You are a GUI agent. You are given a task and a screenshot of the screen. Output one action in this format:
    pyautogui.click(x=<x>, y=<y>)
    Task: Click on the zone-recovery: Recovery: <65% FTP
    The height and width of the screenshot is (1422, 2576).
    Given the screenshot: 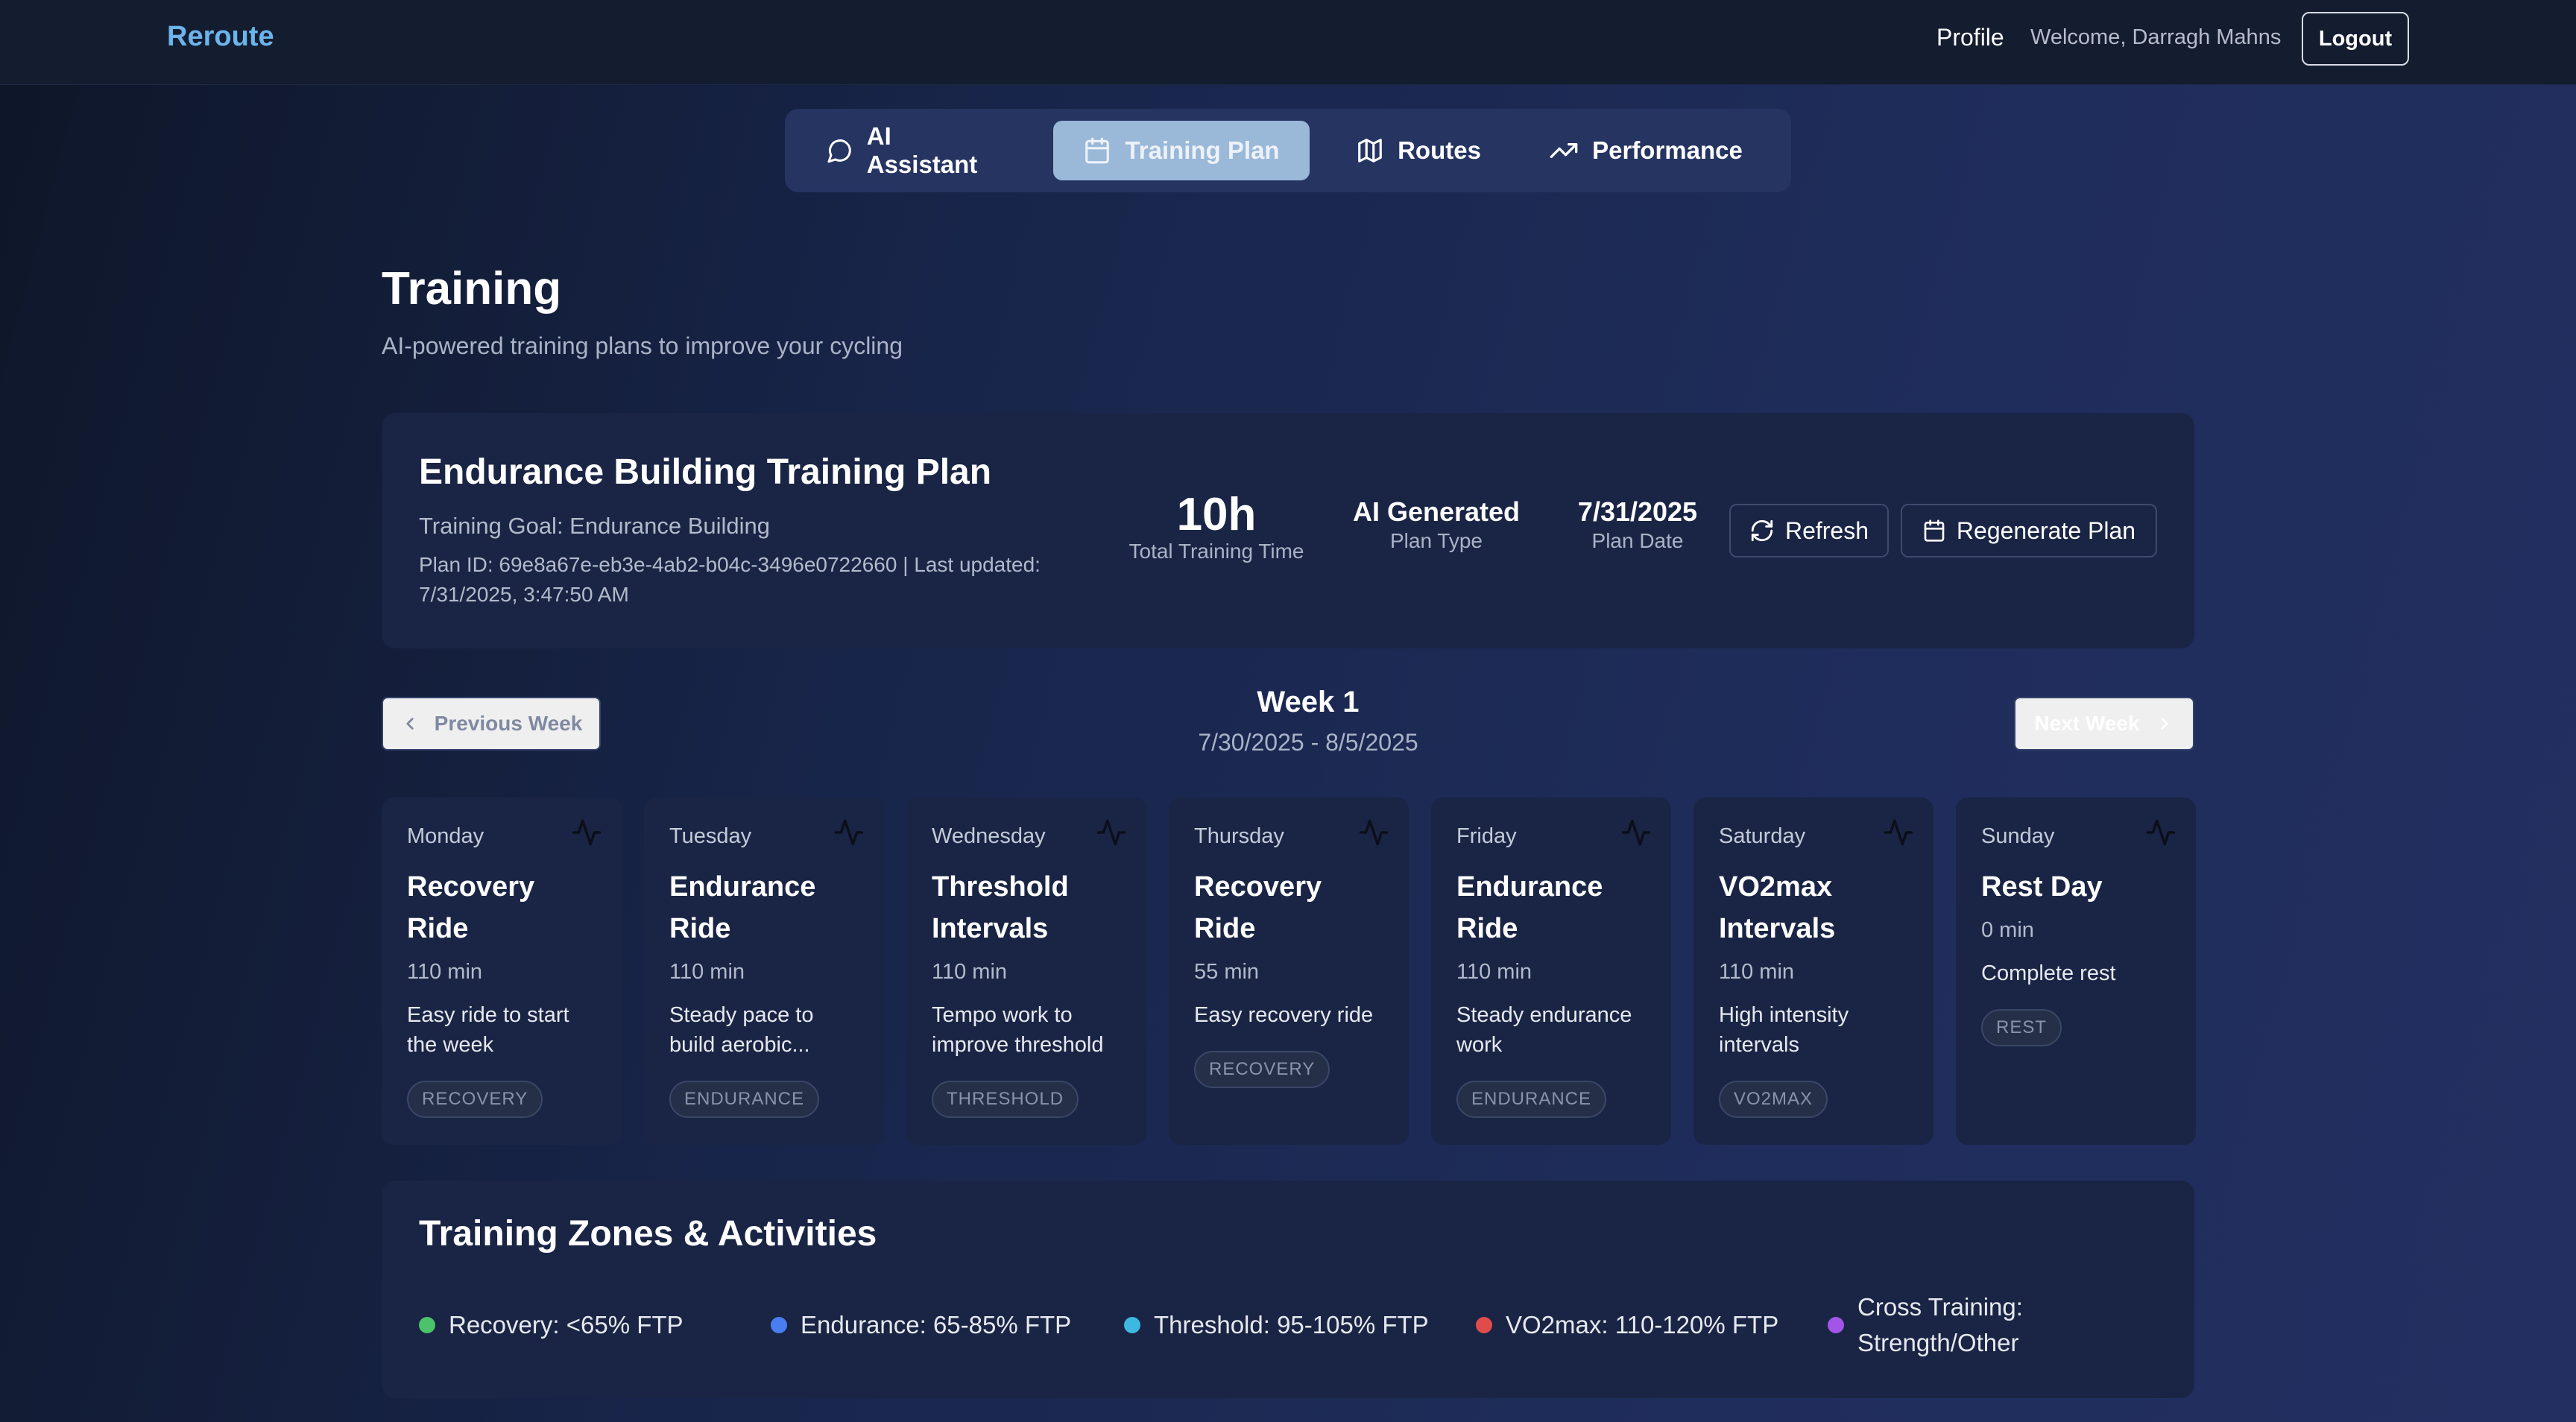 What is the action you would take?
    pyautogui.click(x=551, y=1325)
    